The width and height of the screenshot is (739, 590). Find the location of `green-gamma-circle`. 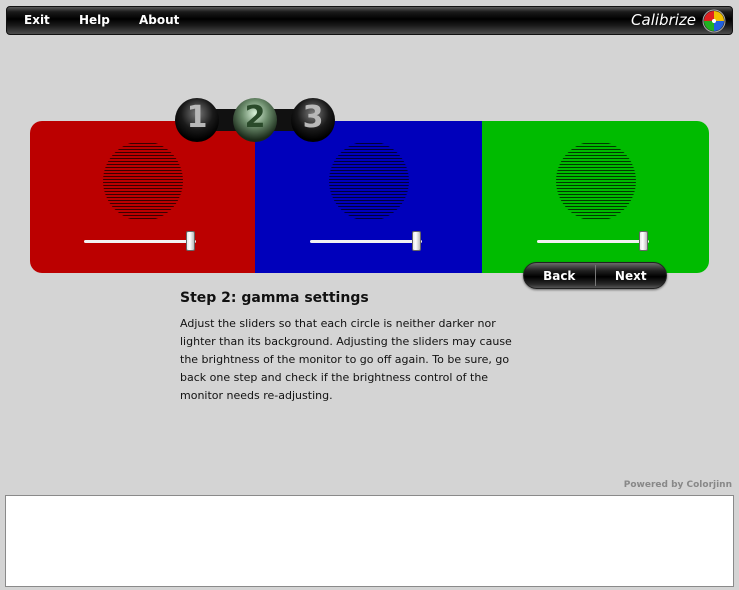

green-gamma-circle is located at coordinates (596, 181).